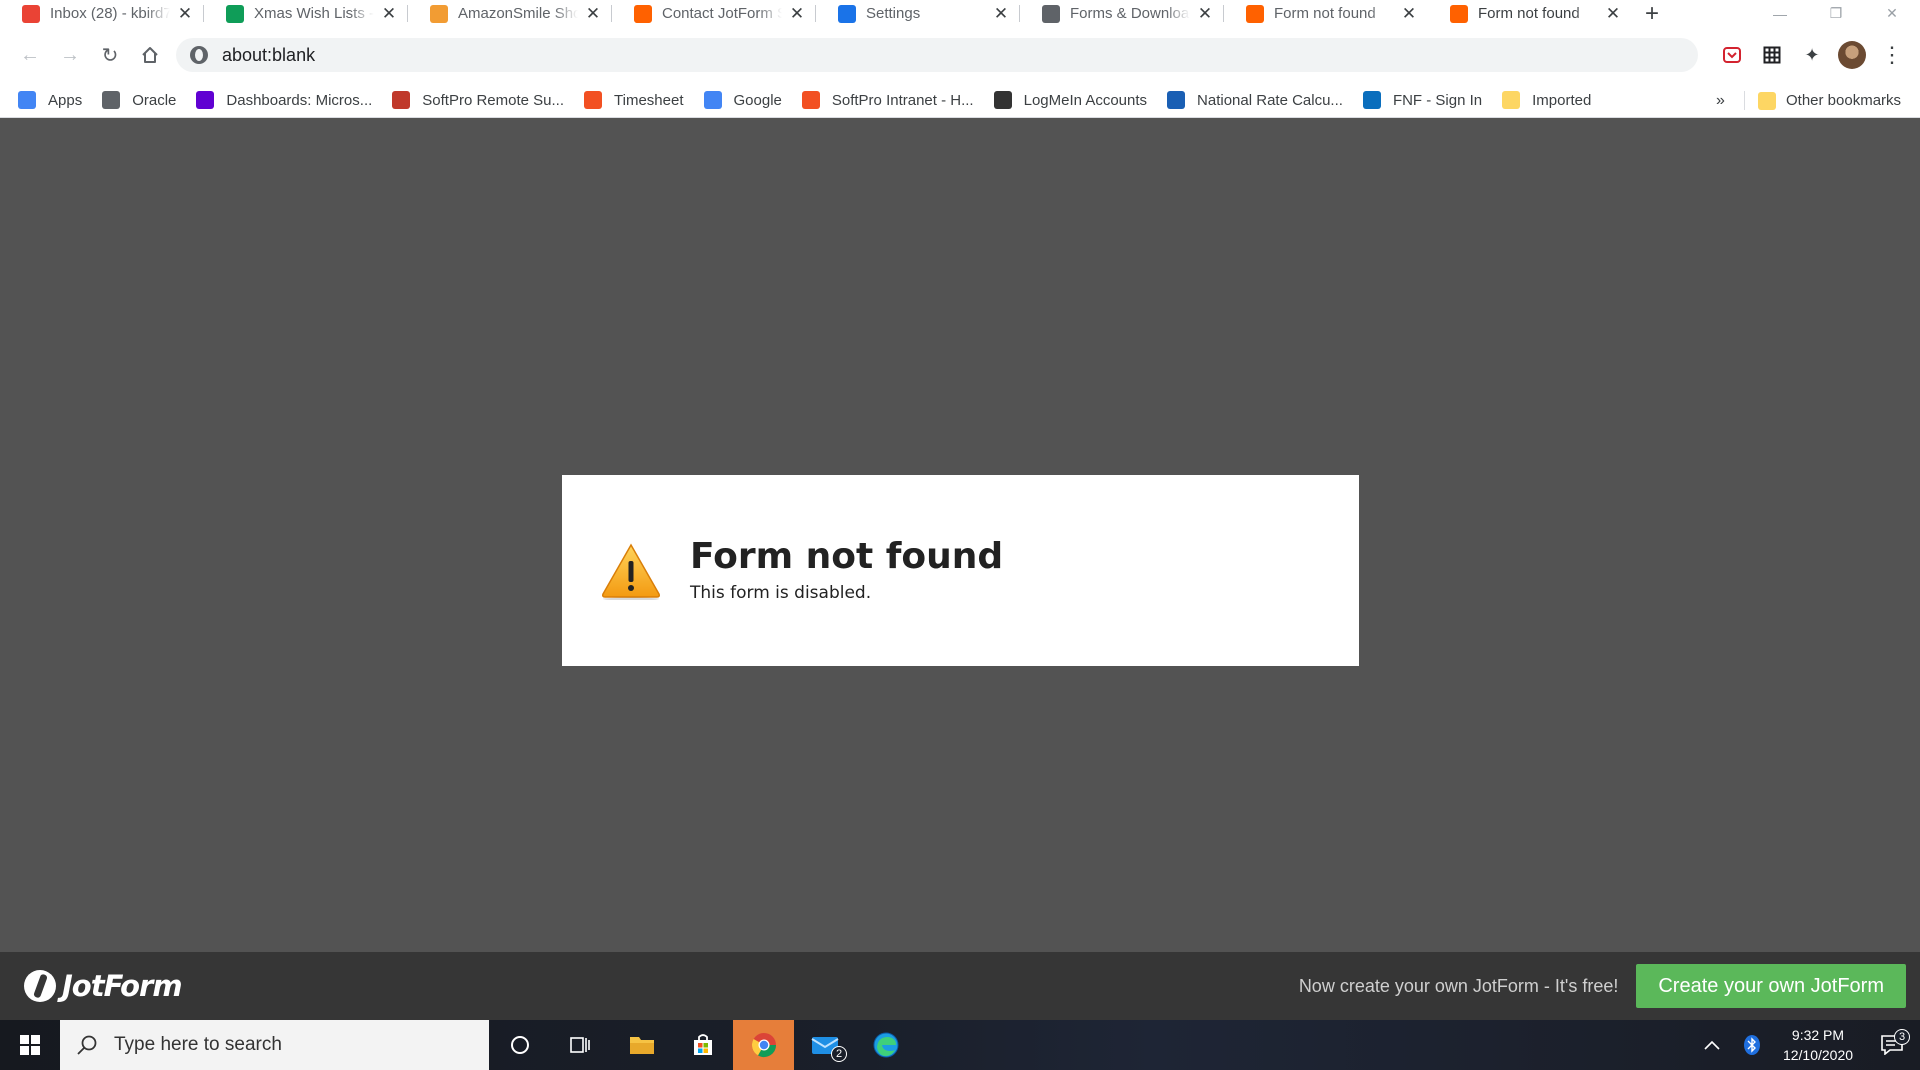  What do you see at coordinates (937, 55) in the screenshot?
I see `address-bar: about:blank` at bounding box center [937, 55].